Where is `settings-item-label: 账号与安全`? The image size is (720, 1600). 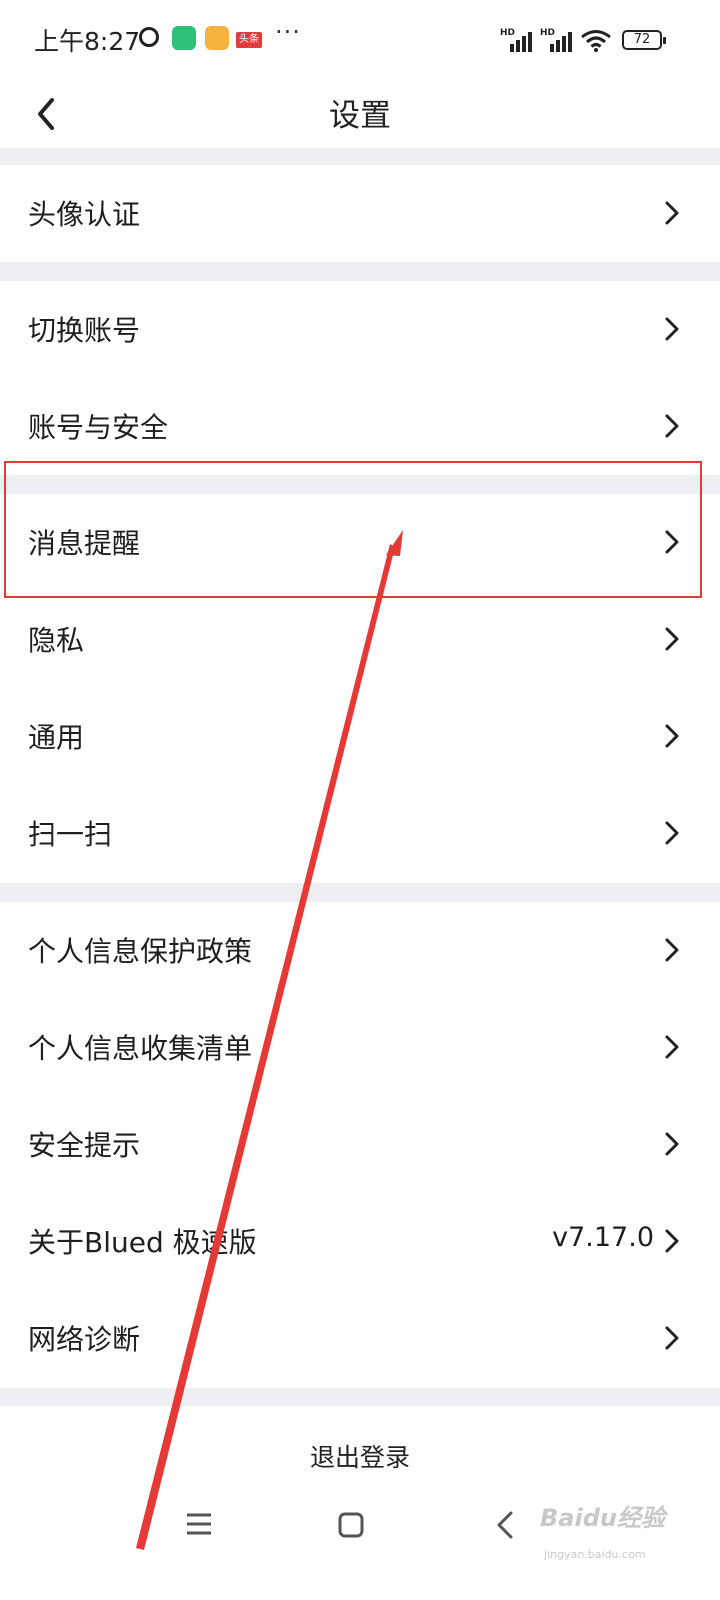 settings-item-label: 账号与安全 is located at coordinates (98, 427).